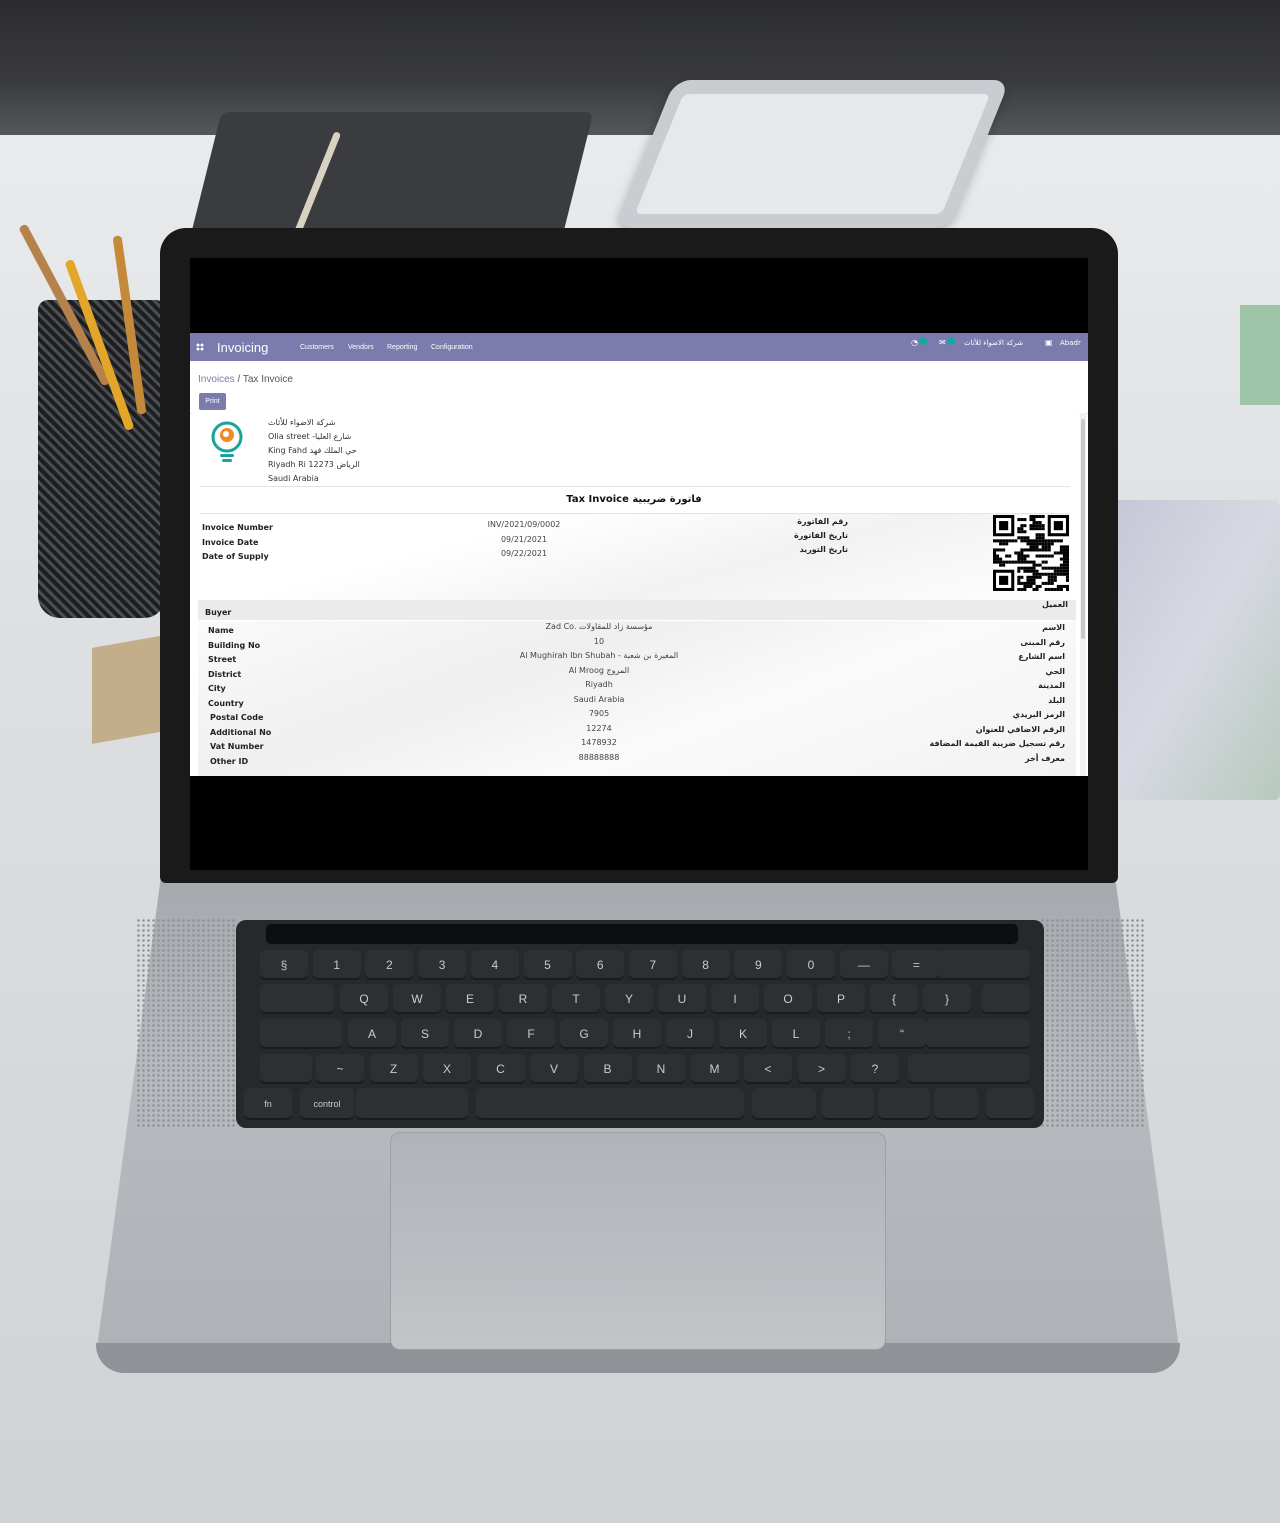  Describe the element at coordinates (317, 347) in the screenshot. I see `menu-customers: Customers` at that location.